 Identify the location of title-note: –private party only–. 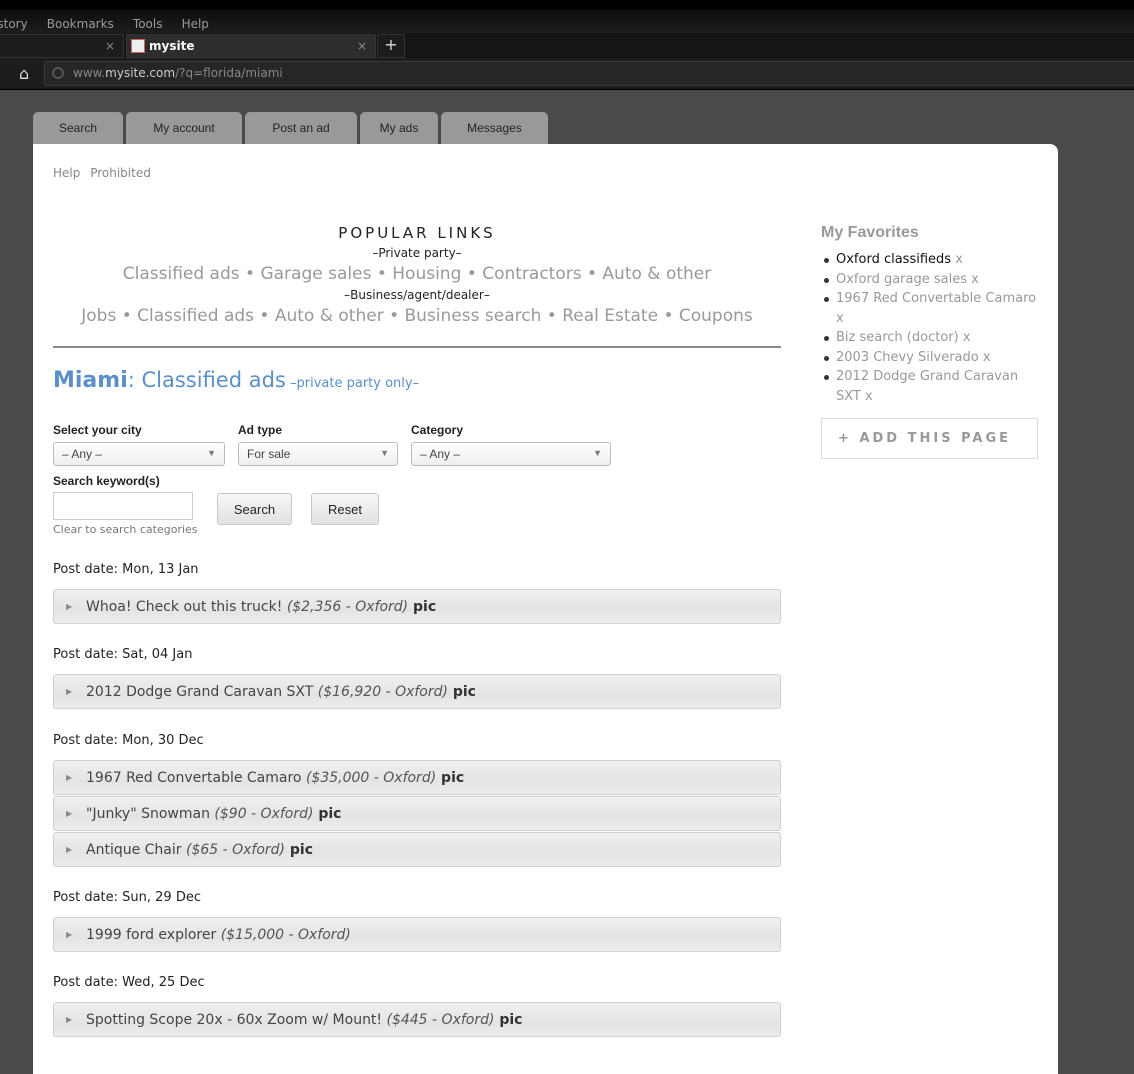
(352, 383).